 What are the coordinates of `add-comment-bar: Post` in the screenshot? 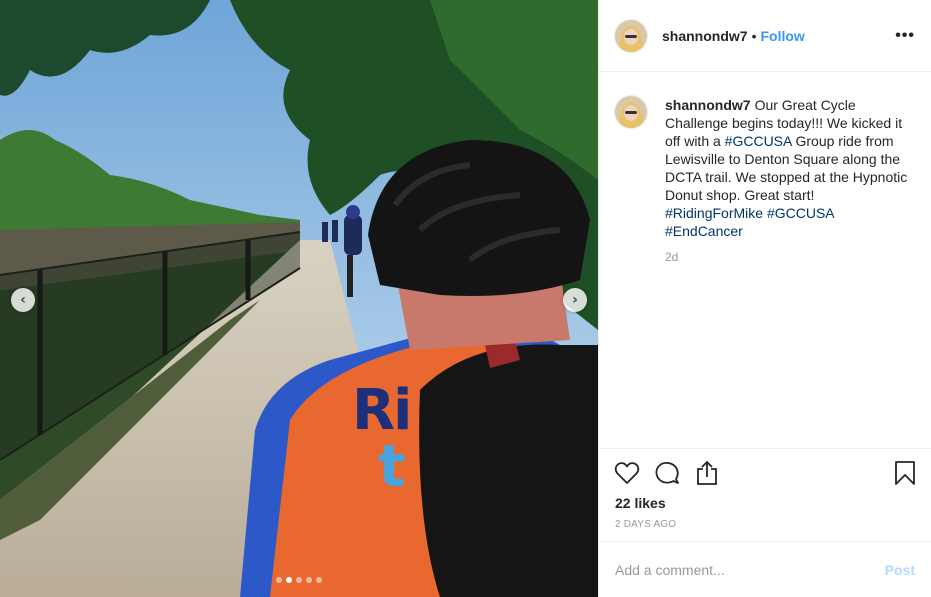 It's located at (765, 569).